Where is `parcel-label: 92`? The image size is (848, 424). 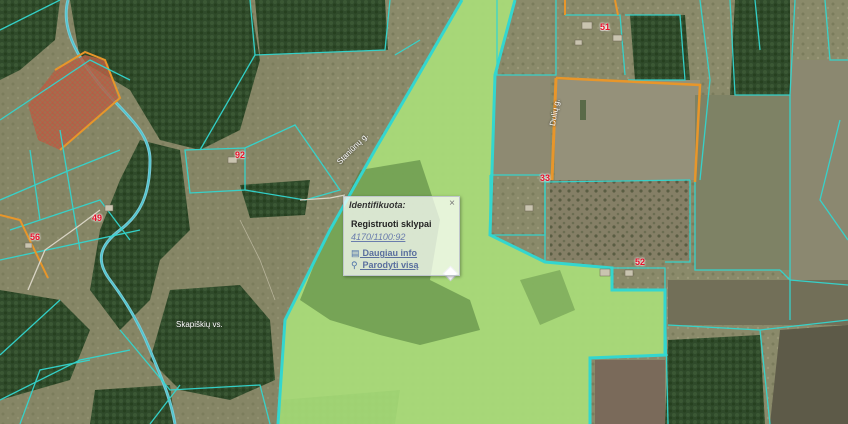
parcel-label: 92 is located at coordinates (240, 155).